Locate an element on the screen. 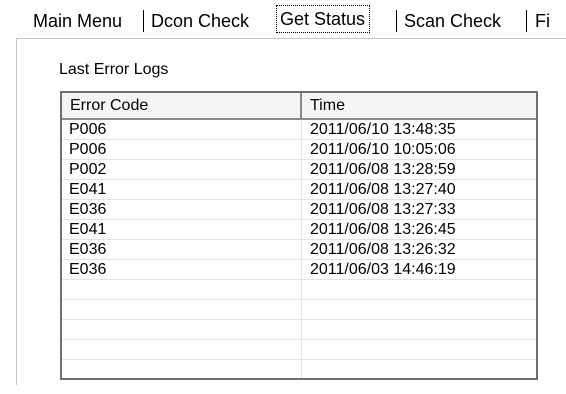 Image resolution: width=566 pixels, height=394 pixels. table-row: E036 2011/06/08 13:26:32 is located at coordinates (299, 250).